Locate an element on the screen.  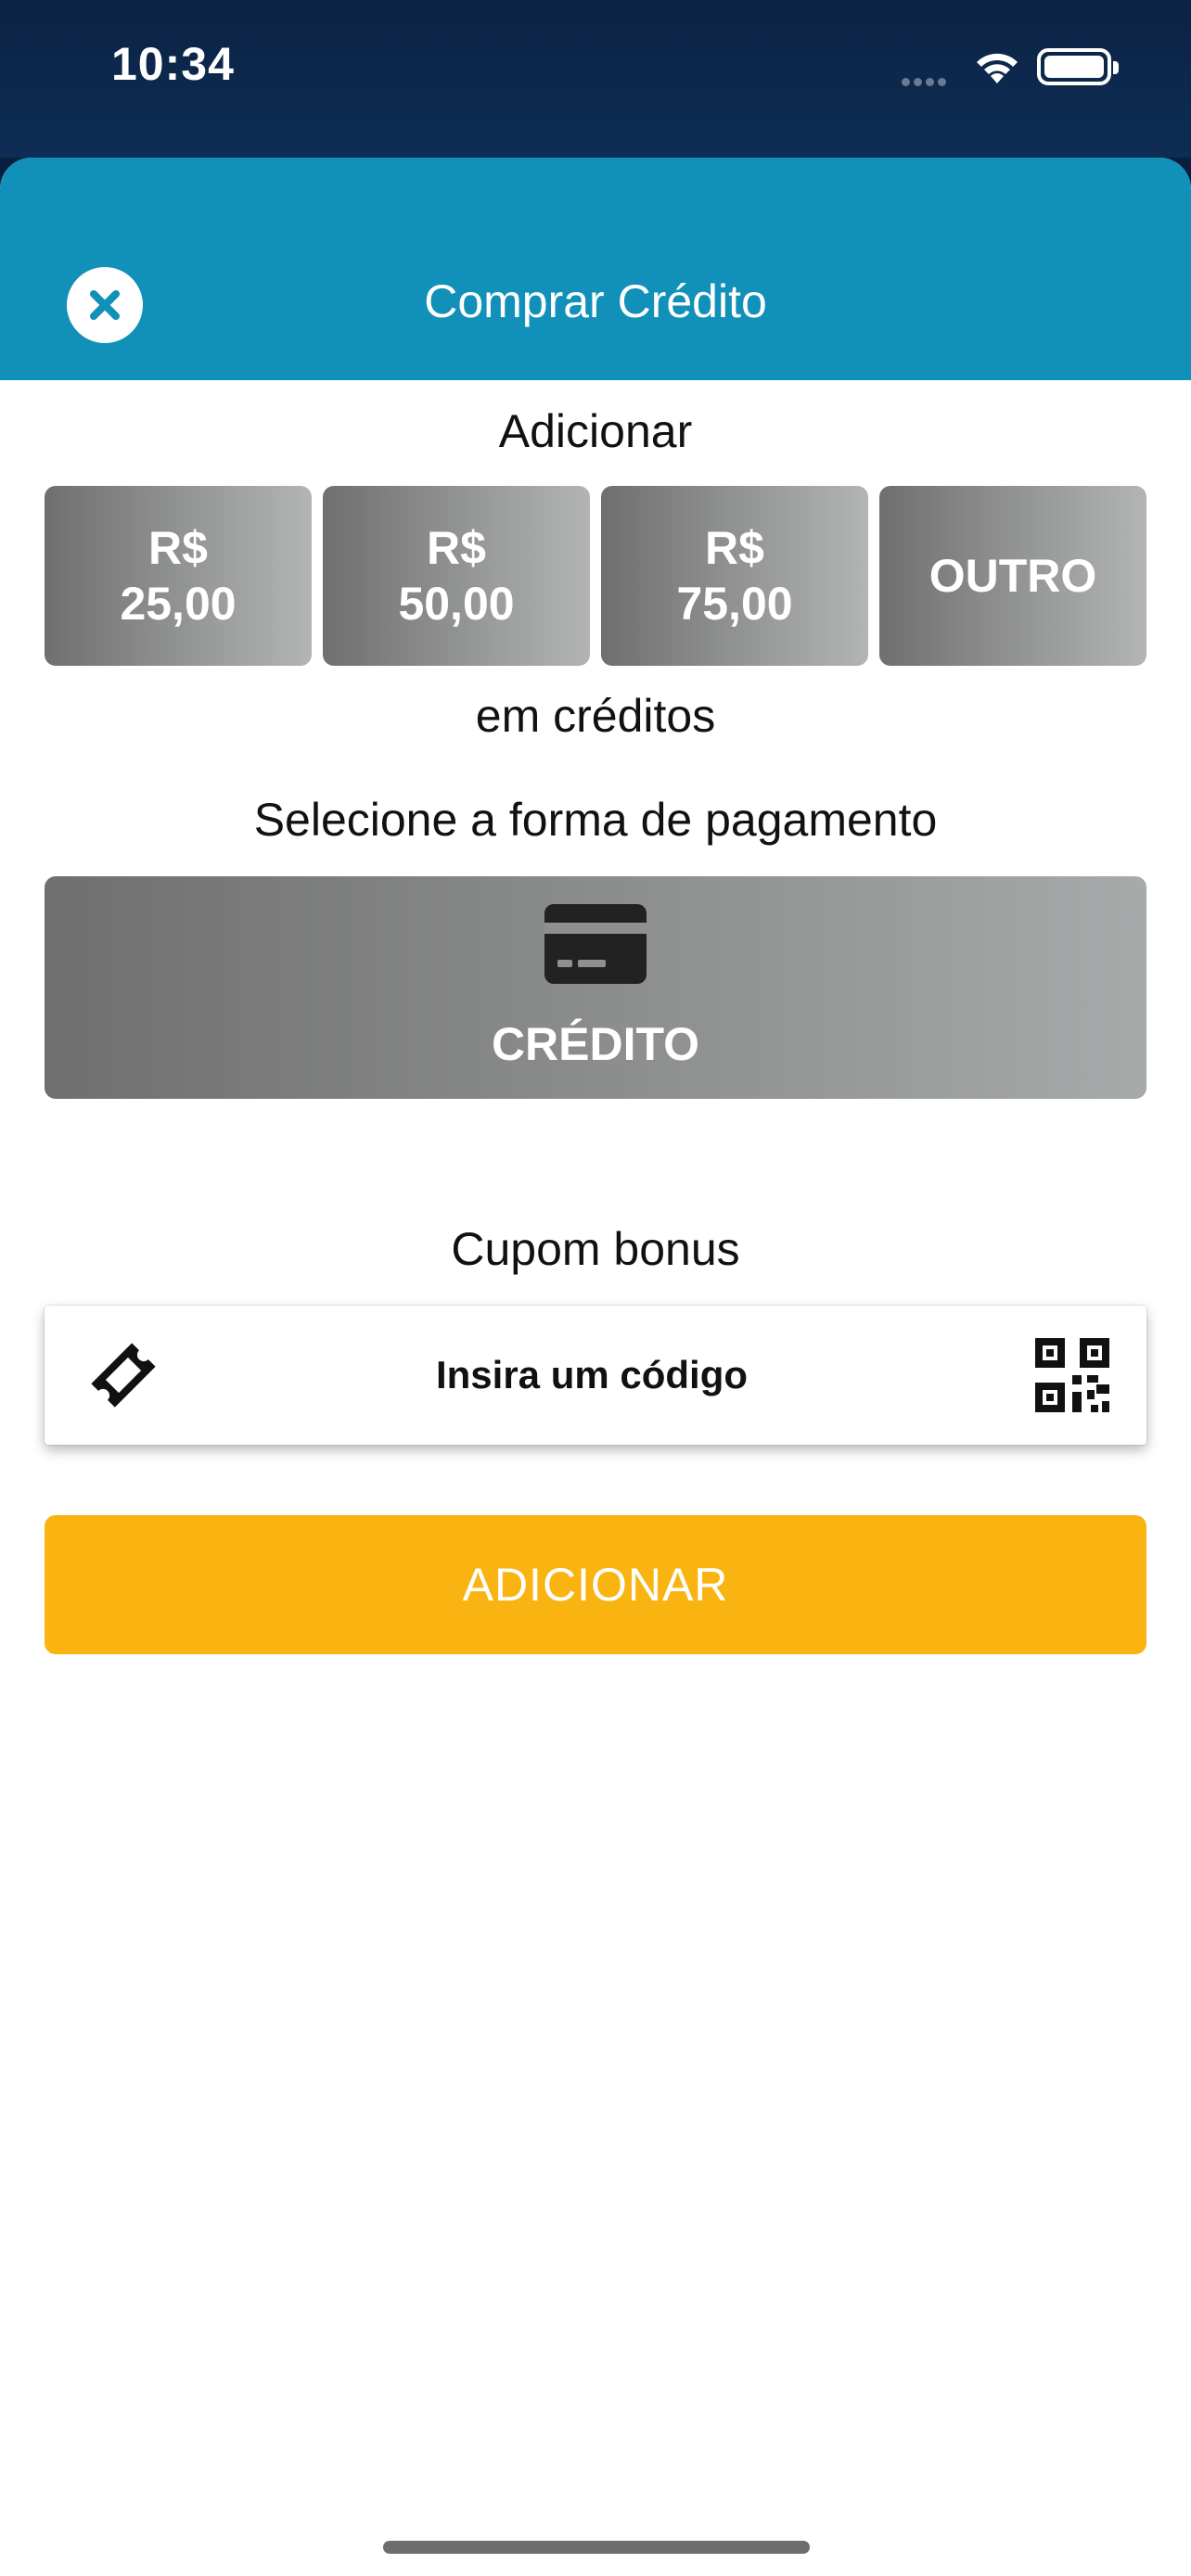
battery-icon is located at coordinates (1078, 66).